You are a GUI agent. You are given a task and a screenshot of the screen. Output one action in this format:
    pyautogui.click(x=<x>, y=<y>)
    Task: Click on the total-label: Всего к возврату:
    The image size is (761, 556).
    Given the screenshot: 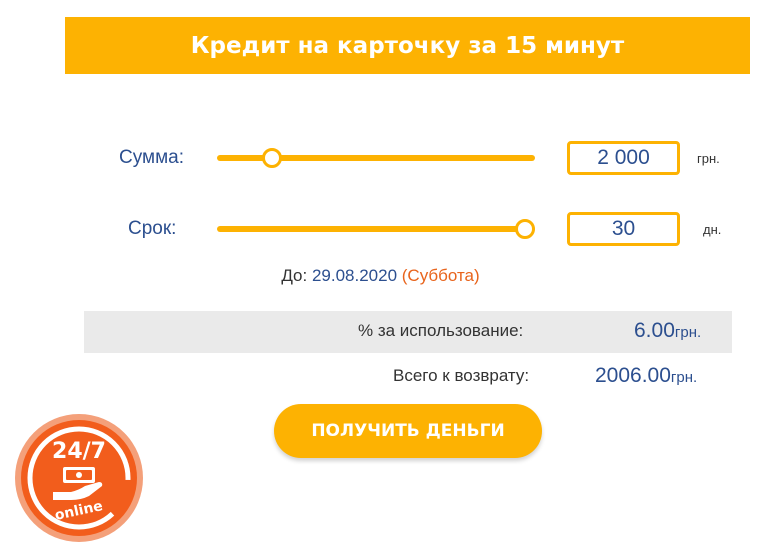 What is the action you would take?
    pyautogui.click(x=461, y=375)
    